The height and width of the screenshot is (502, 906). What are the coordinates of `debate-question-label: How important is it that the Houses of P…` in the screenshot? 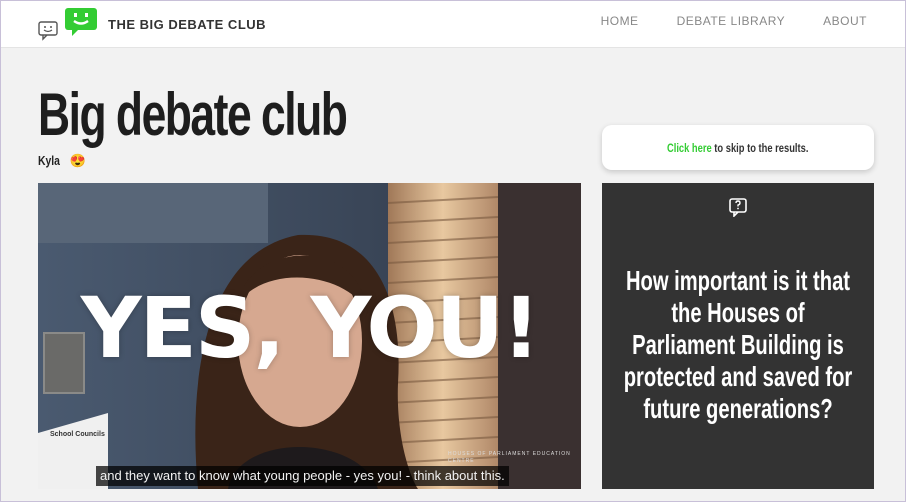 It's located at (738, 344).